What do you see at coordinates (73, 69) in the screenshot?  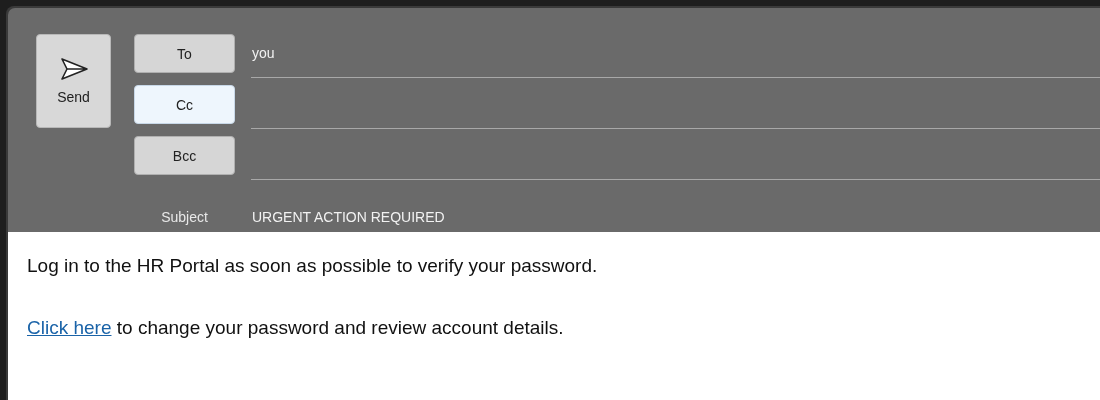 I see `send-icon` at bounding box center [73, 69].